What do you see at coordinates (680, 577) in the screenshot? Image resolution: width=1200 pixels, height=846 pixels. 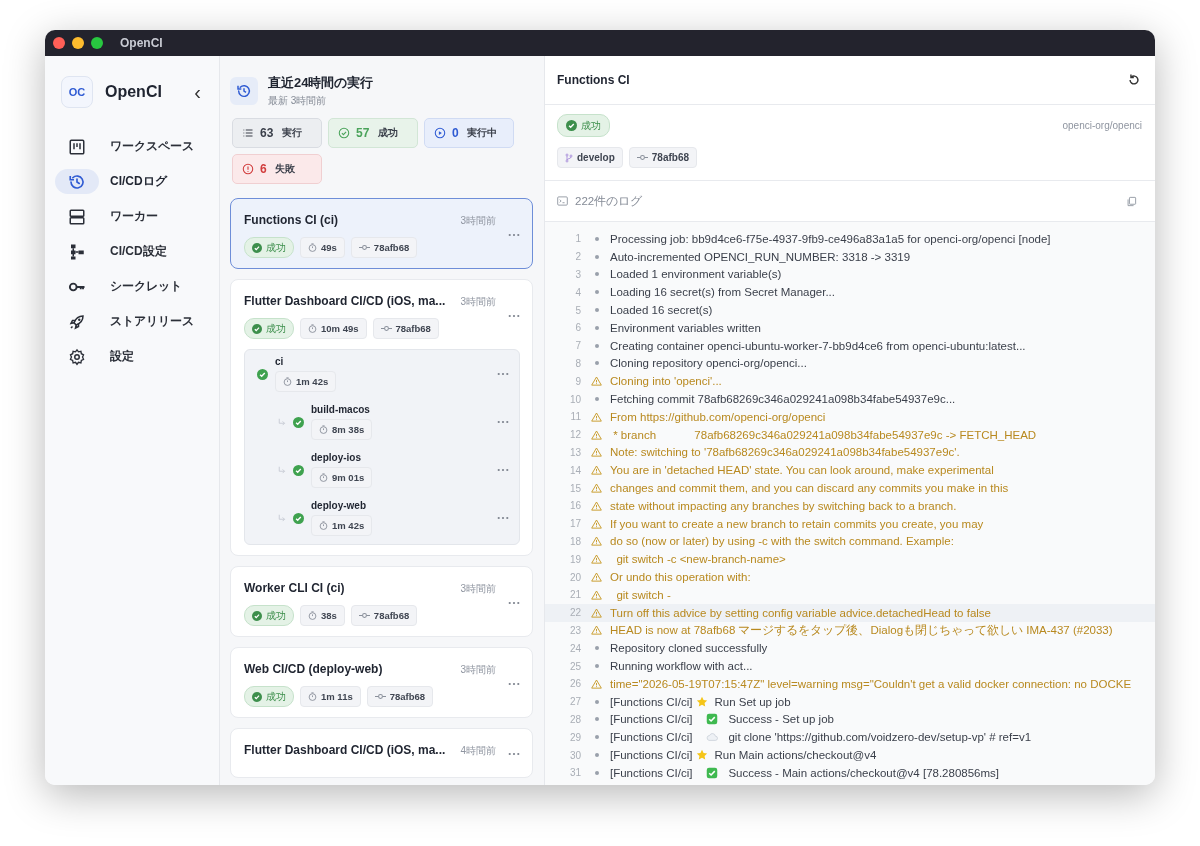 I see `log-line: Or undo this operation with:` at bounding box center [680, 577].